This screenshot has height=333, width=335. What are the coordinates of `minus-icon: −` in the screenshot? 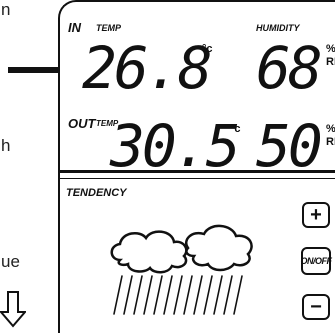 It's located at (316, 307).